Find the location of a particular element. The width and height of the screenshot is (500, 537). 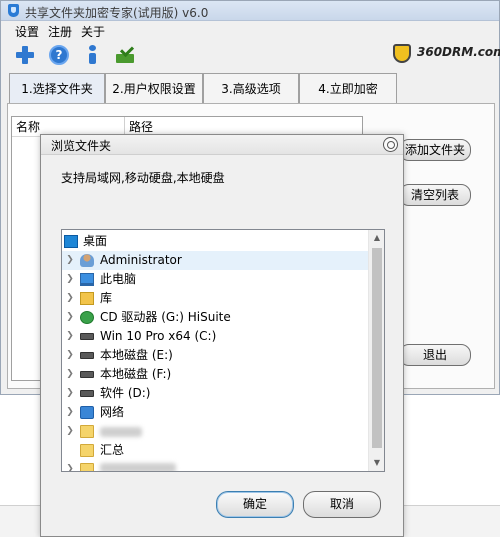

tree-item-drive-e: ❯ 本地磁盘 (E:) is located at coordinates (215, 355).